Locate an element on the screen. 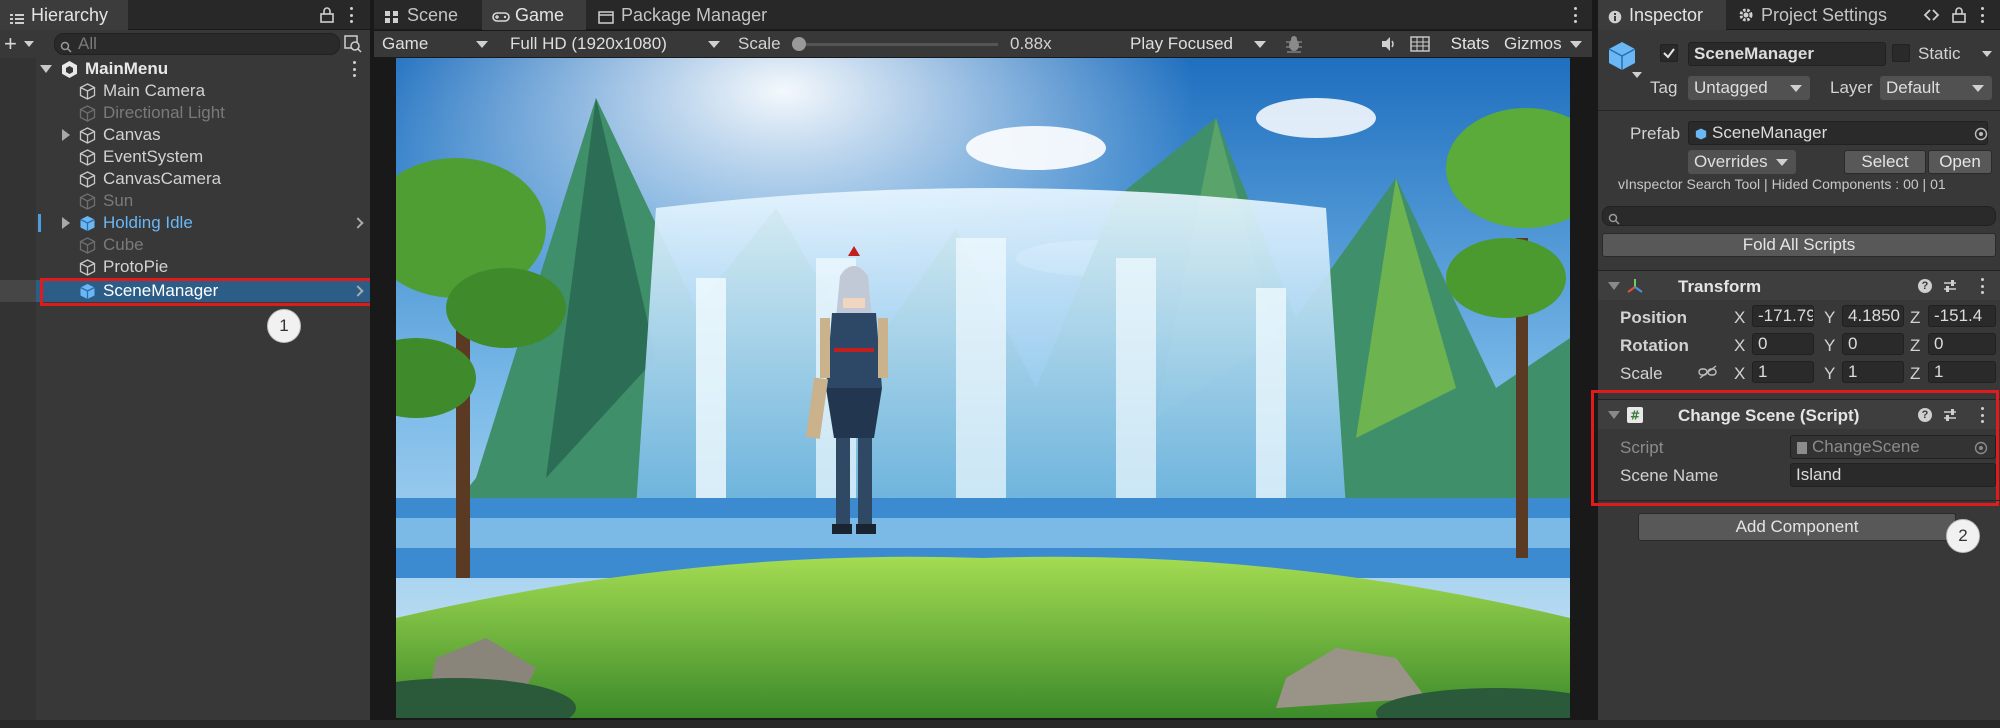  active-checkbox is located at coordinates (1669, 53).